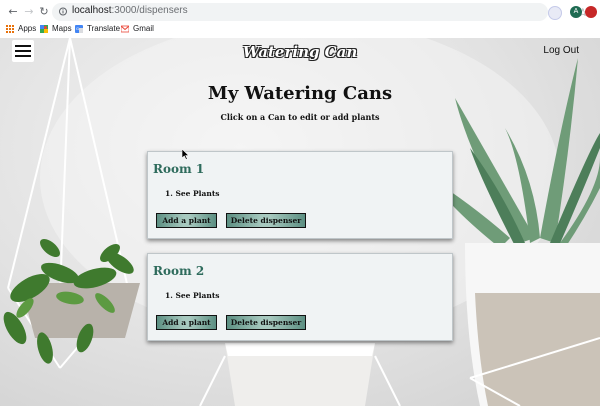  I want to click on apps-grid-icon, so click(10, 29).